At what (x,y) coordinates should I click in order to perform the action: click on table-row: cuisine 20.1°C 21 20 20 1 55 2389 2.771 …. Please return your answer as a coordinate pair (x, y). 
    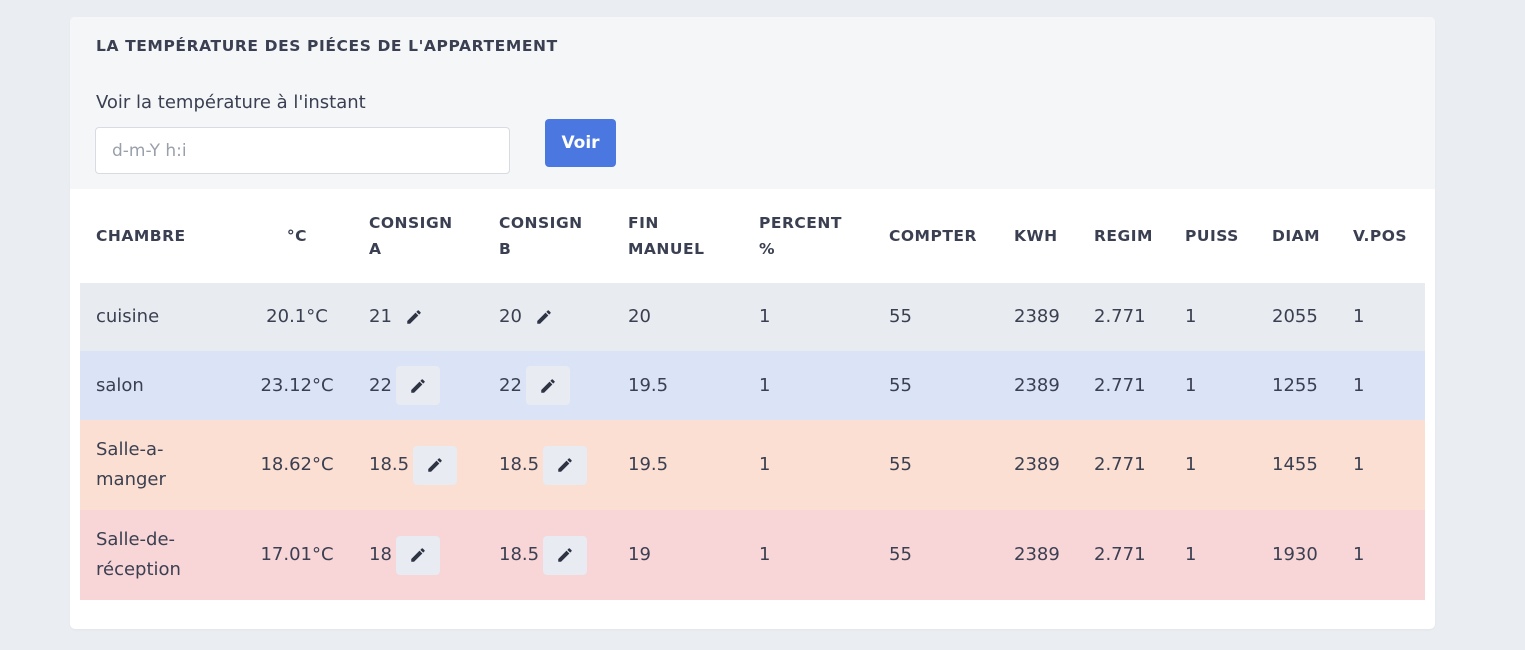
    Looking at the image, I should click on (752, 317).